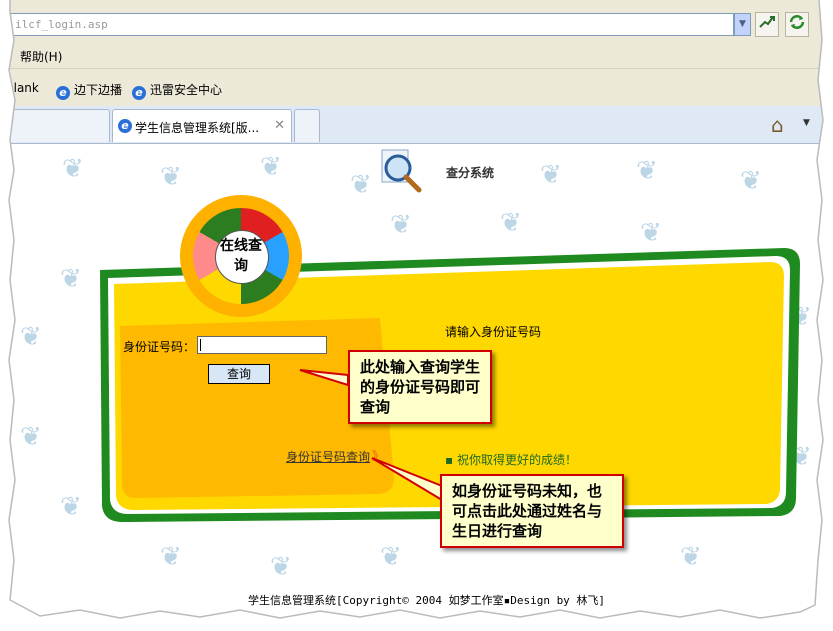 Image resolution: width=833 pixels, height=631 pixels. What do you see at coordinates (416, 125) in the screenshot?
I see `tab-bar: e 学生信息管理系统[版... ✕` at bounding box center [416, 125].